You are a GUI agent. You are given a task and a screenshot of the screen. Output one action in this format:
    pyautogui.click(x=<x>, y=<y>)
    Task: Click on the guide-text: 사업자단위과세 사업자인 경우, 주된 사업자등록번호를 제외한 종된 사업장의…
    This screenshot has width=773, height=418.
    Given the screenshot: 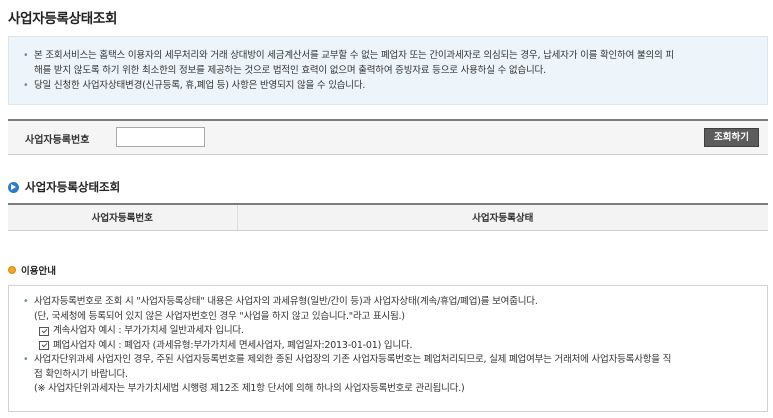 What is the action you would take?
    pyautogui.click(x=353, y=359)
    